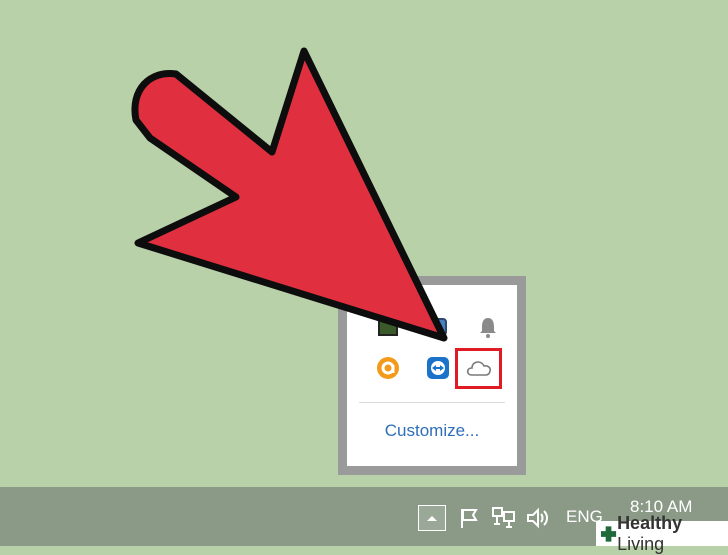 This screenshot has width=728, height=555. Describe the element at coordinates (538, 518) in the screenshot. I see `volume-icon` at that location.